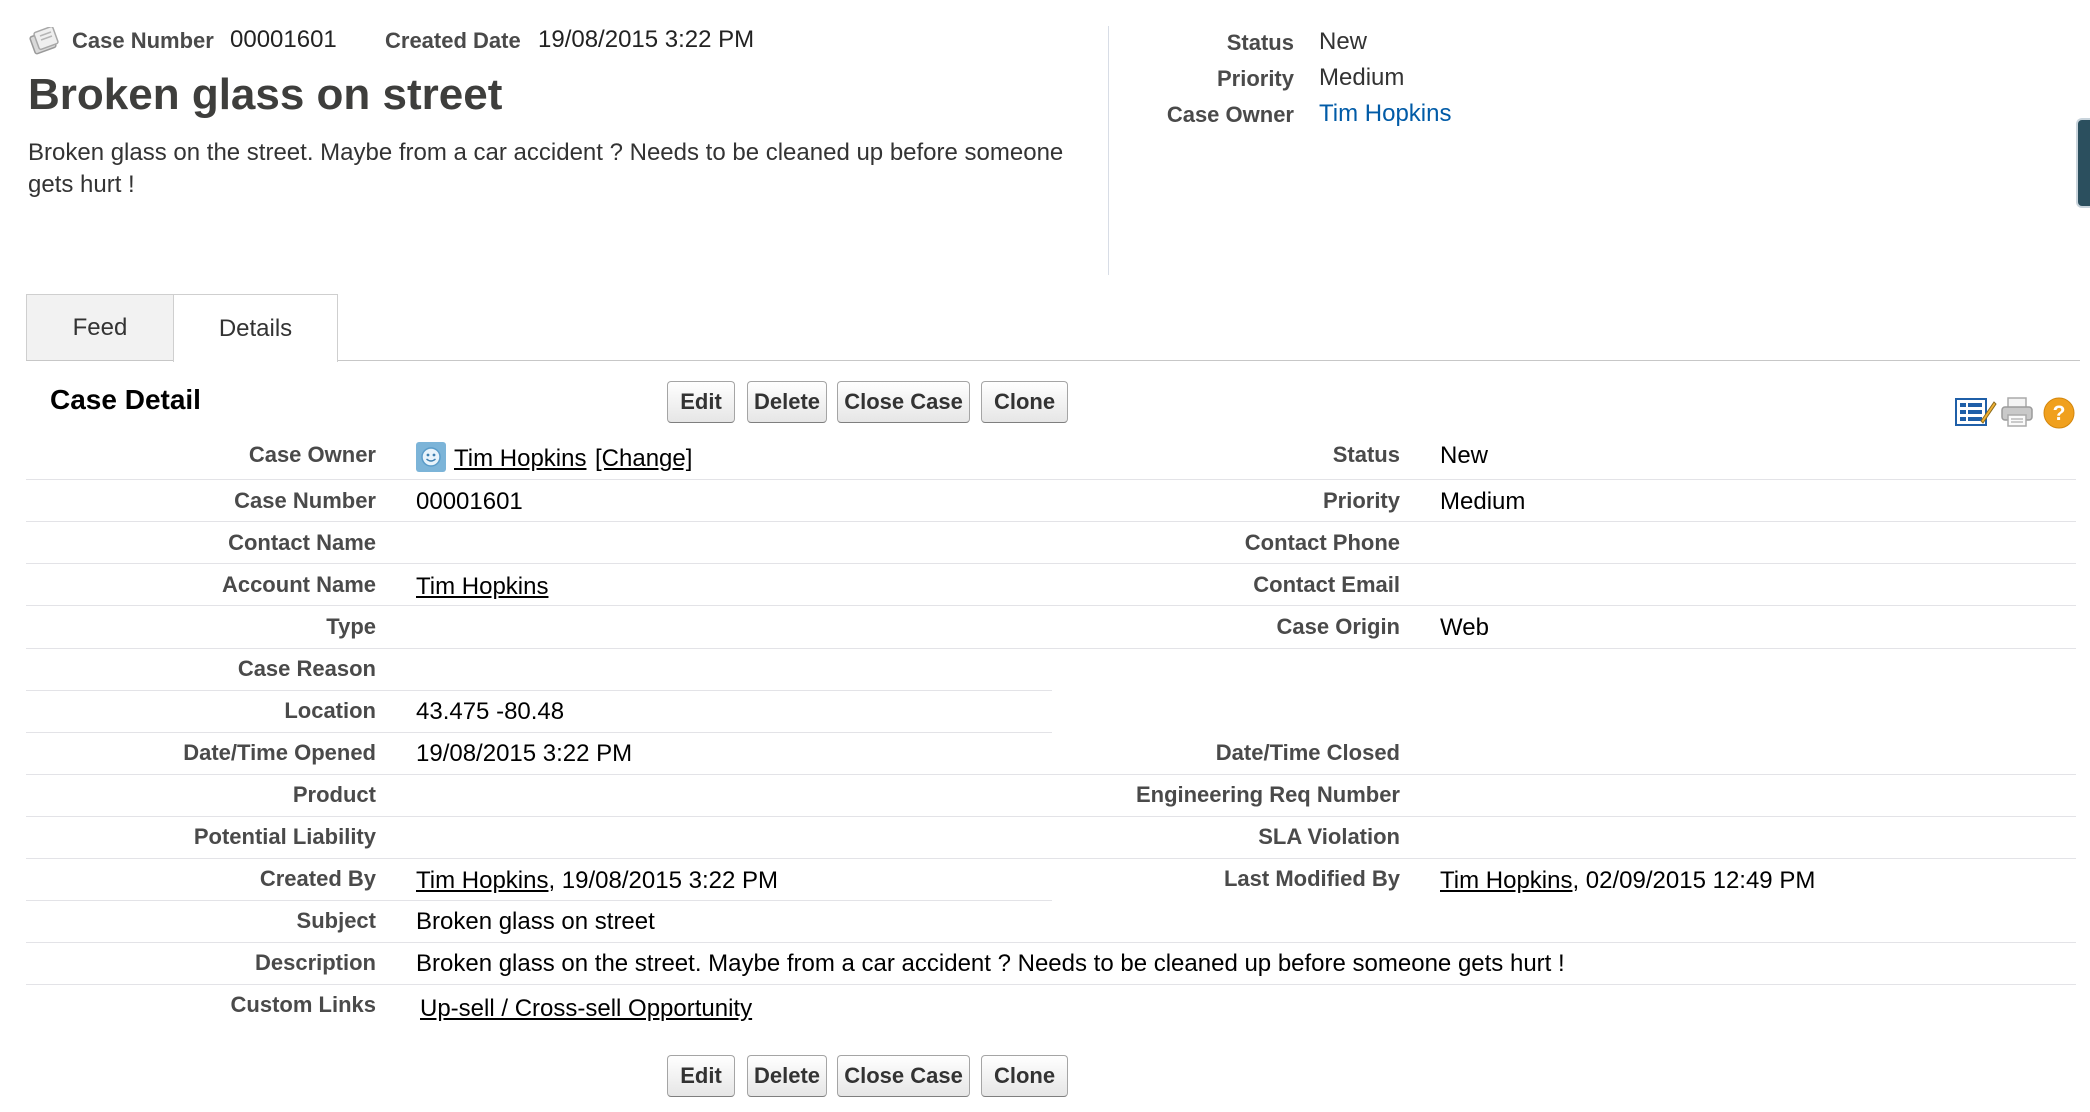 This screenshot has height=1112, width=2090. What do you see at coordinates (520, 459) in the screenshot?
I see `case-owner-link: Tim Hopkins` at bounding box center [520, 459].